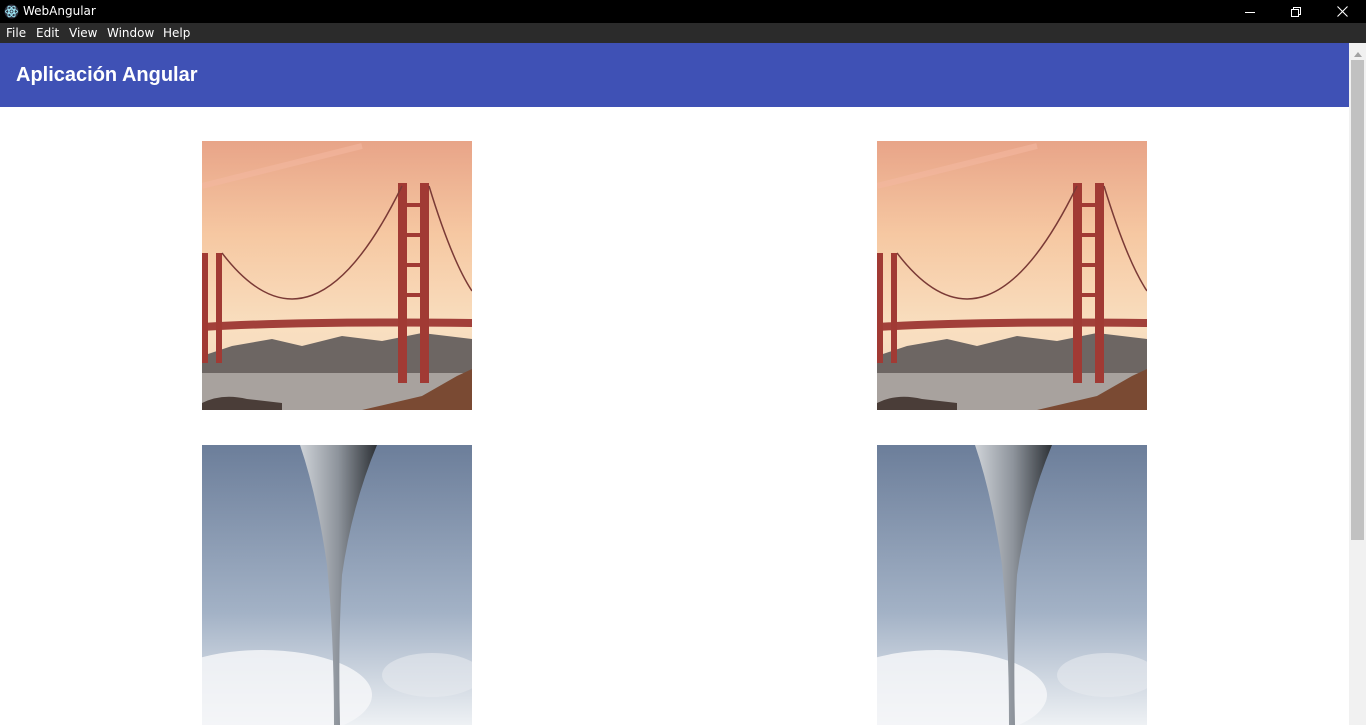 The width and height of the screenshot is (1366, 725). I want to click on window-titlebar: WebAngular, so click(683, 11).